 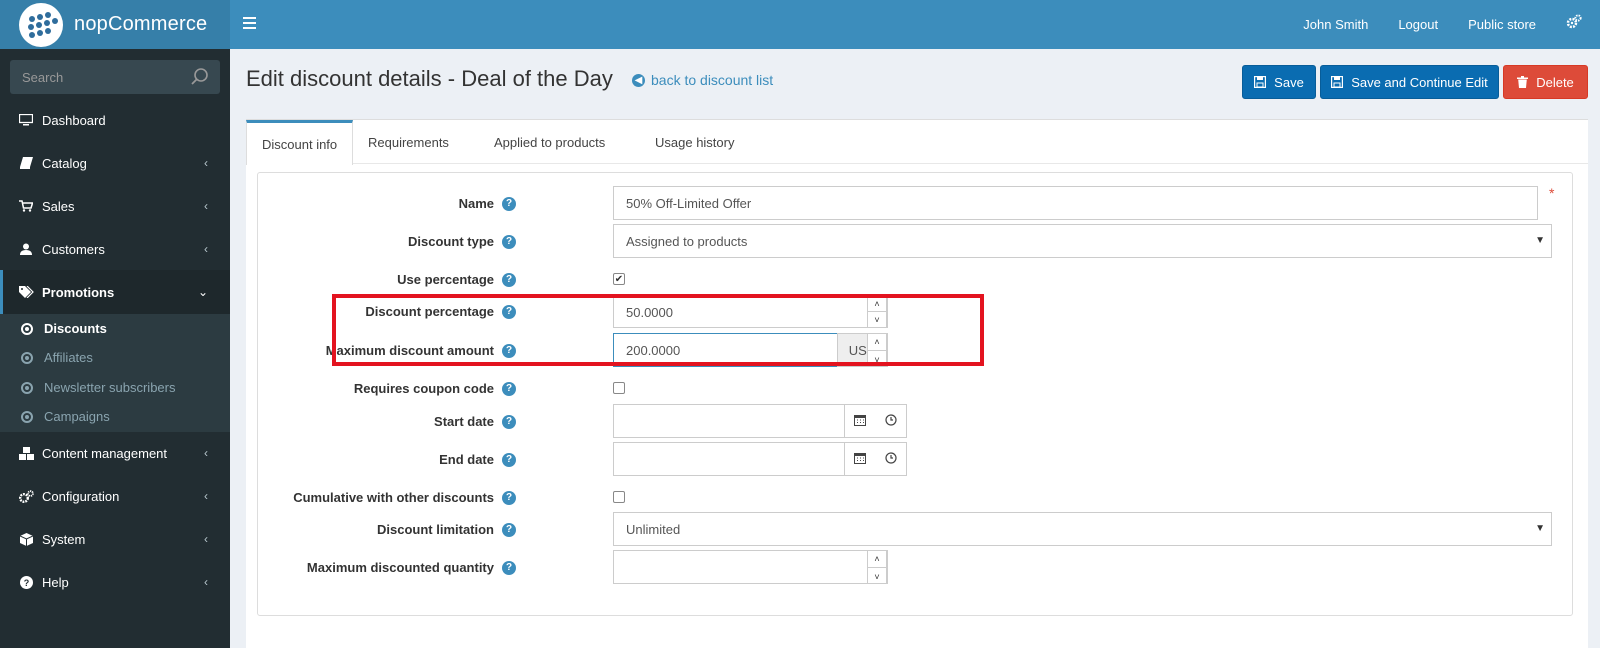 What do you see at coordinates (1552, 193) in the screenshot?
I see `required-asterisk: *` at bounding box center [1552, 193].